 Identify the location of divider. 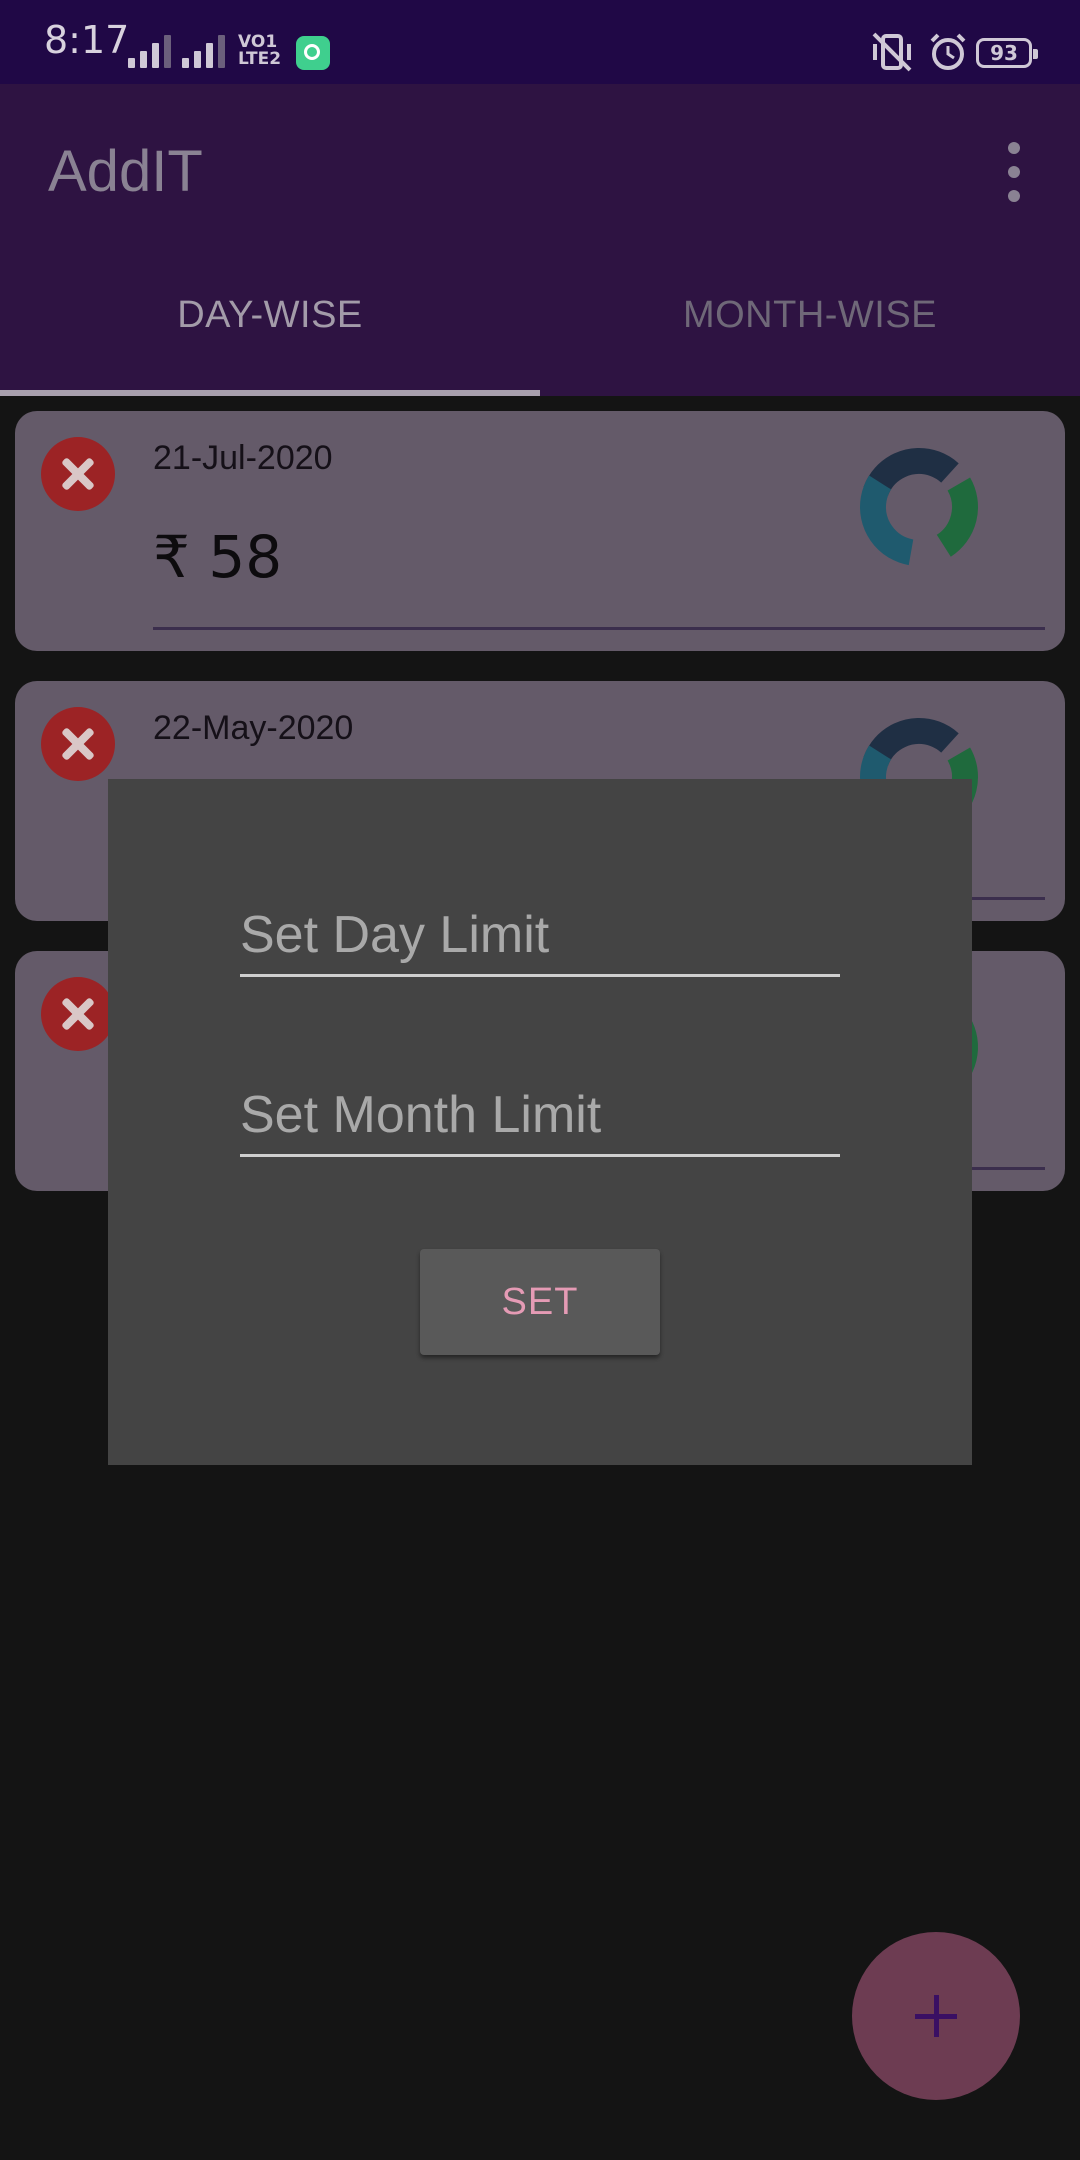
(599, 628).